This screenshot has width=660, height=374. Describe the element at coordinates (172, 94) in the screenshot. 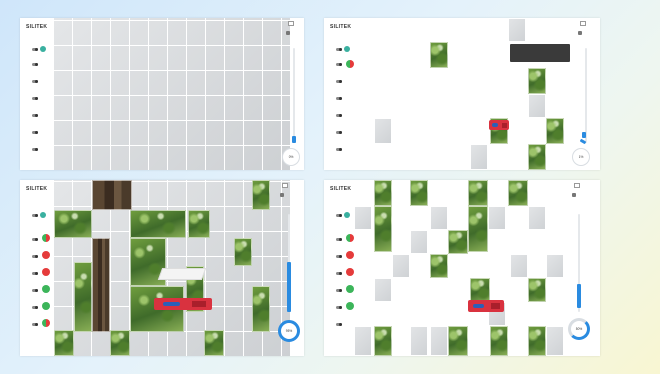

I see `tile-grid` at that location.